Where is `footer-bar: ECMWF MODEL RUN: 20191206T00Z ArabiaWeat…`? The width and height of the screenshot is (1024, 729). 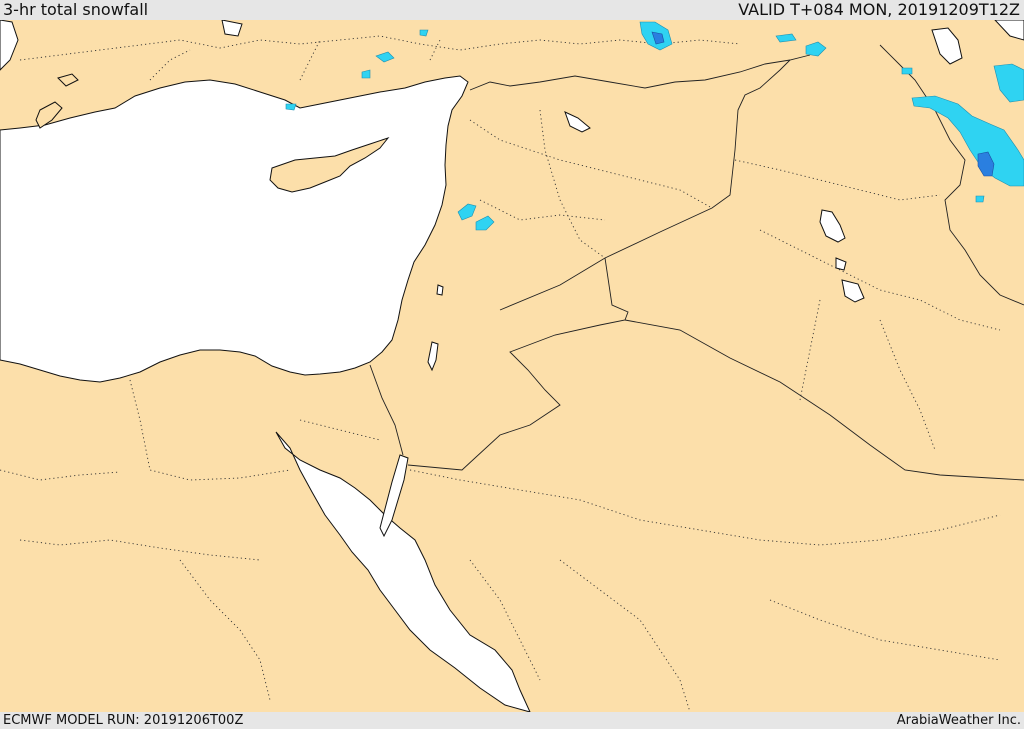
footer-bar: ECMWF MODEL RUN: 20191206T00Z ArabiaWeat… is located at coordinates (512, 720).